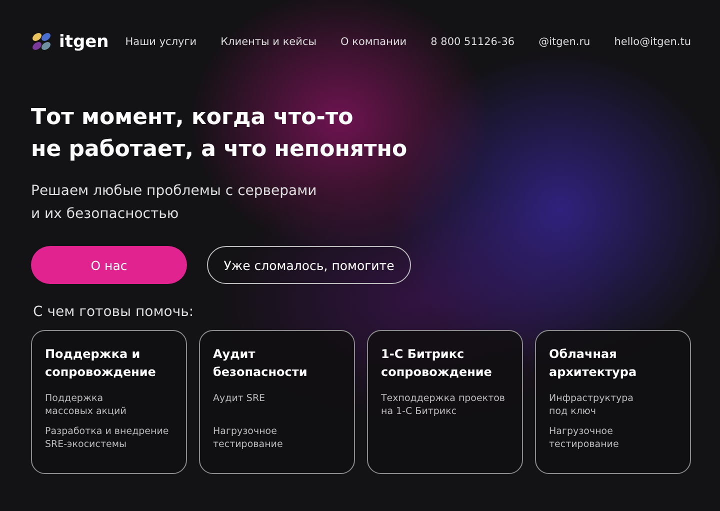 Image resolution: width=720 pixels, height=511 pixels. Describe the element at coordinates (219, 134) in the screenshot. I see `hero-title: Тот момент, когда что-то не работает, а что непонятно` at that location.